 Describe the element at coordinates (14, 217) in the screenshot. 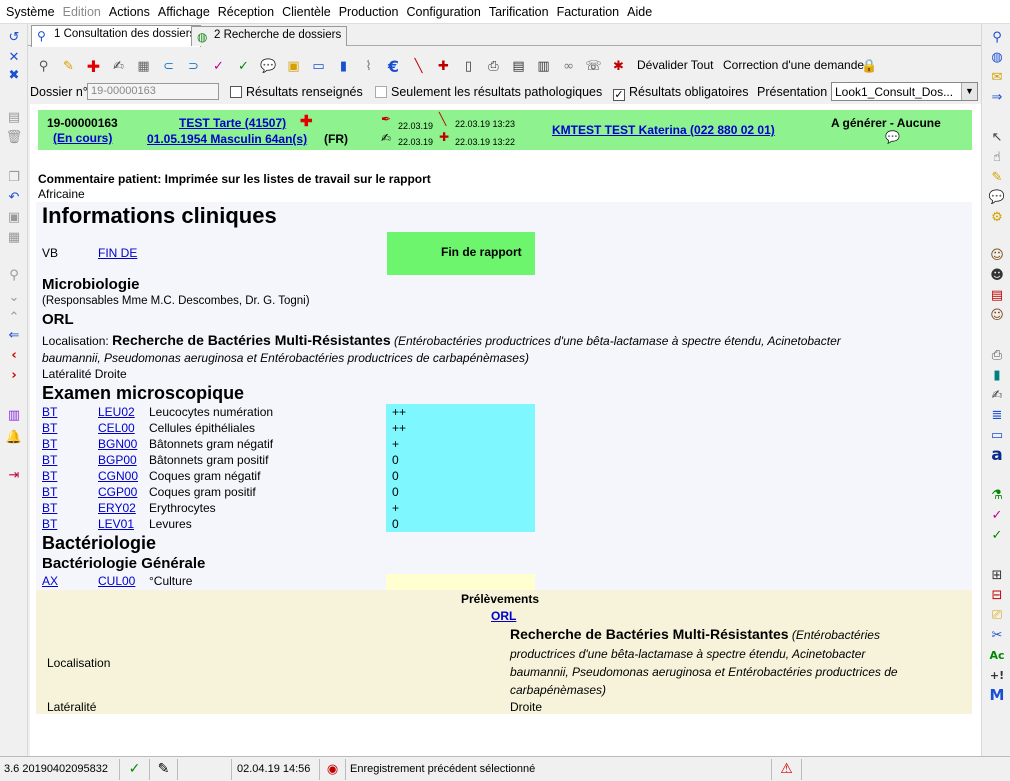

I see `save-icon: ▣` at that location.